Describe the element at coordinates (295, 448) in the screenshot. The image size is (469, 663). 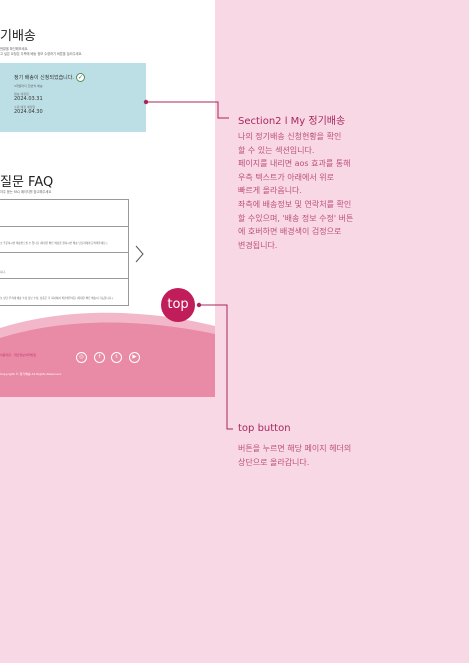
I see `annotation-line: 버튼을 누르면 해당 페이지 헤더의` at that location.